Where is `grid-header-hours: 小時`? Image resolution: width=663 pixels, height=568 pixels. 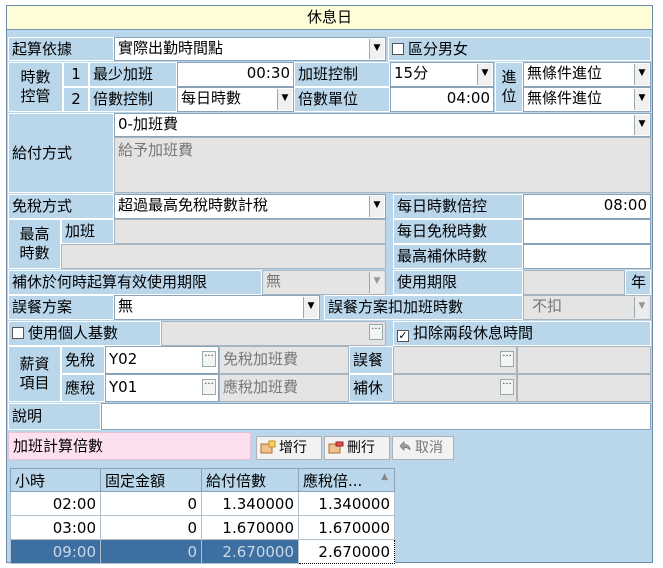
grid-header-hours: 小時 is located at coordinates (55, 480).